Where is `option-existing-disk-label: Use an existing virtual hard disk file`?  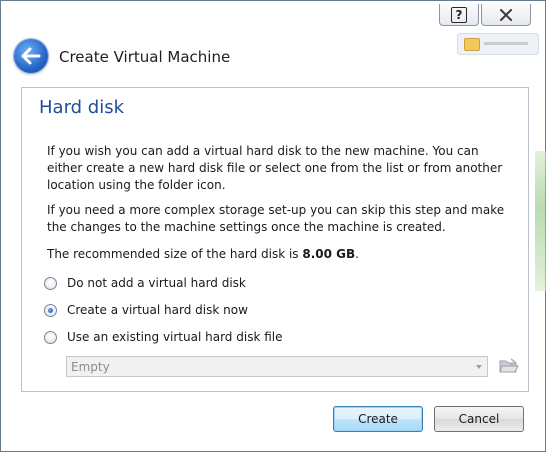 option-existing-disk-label: Use an existing virtual hard disk file is located at coordinates (175, 337).